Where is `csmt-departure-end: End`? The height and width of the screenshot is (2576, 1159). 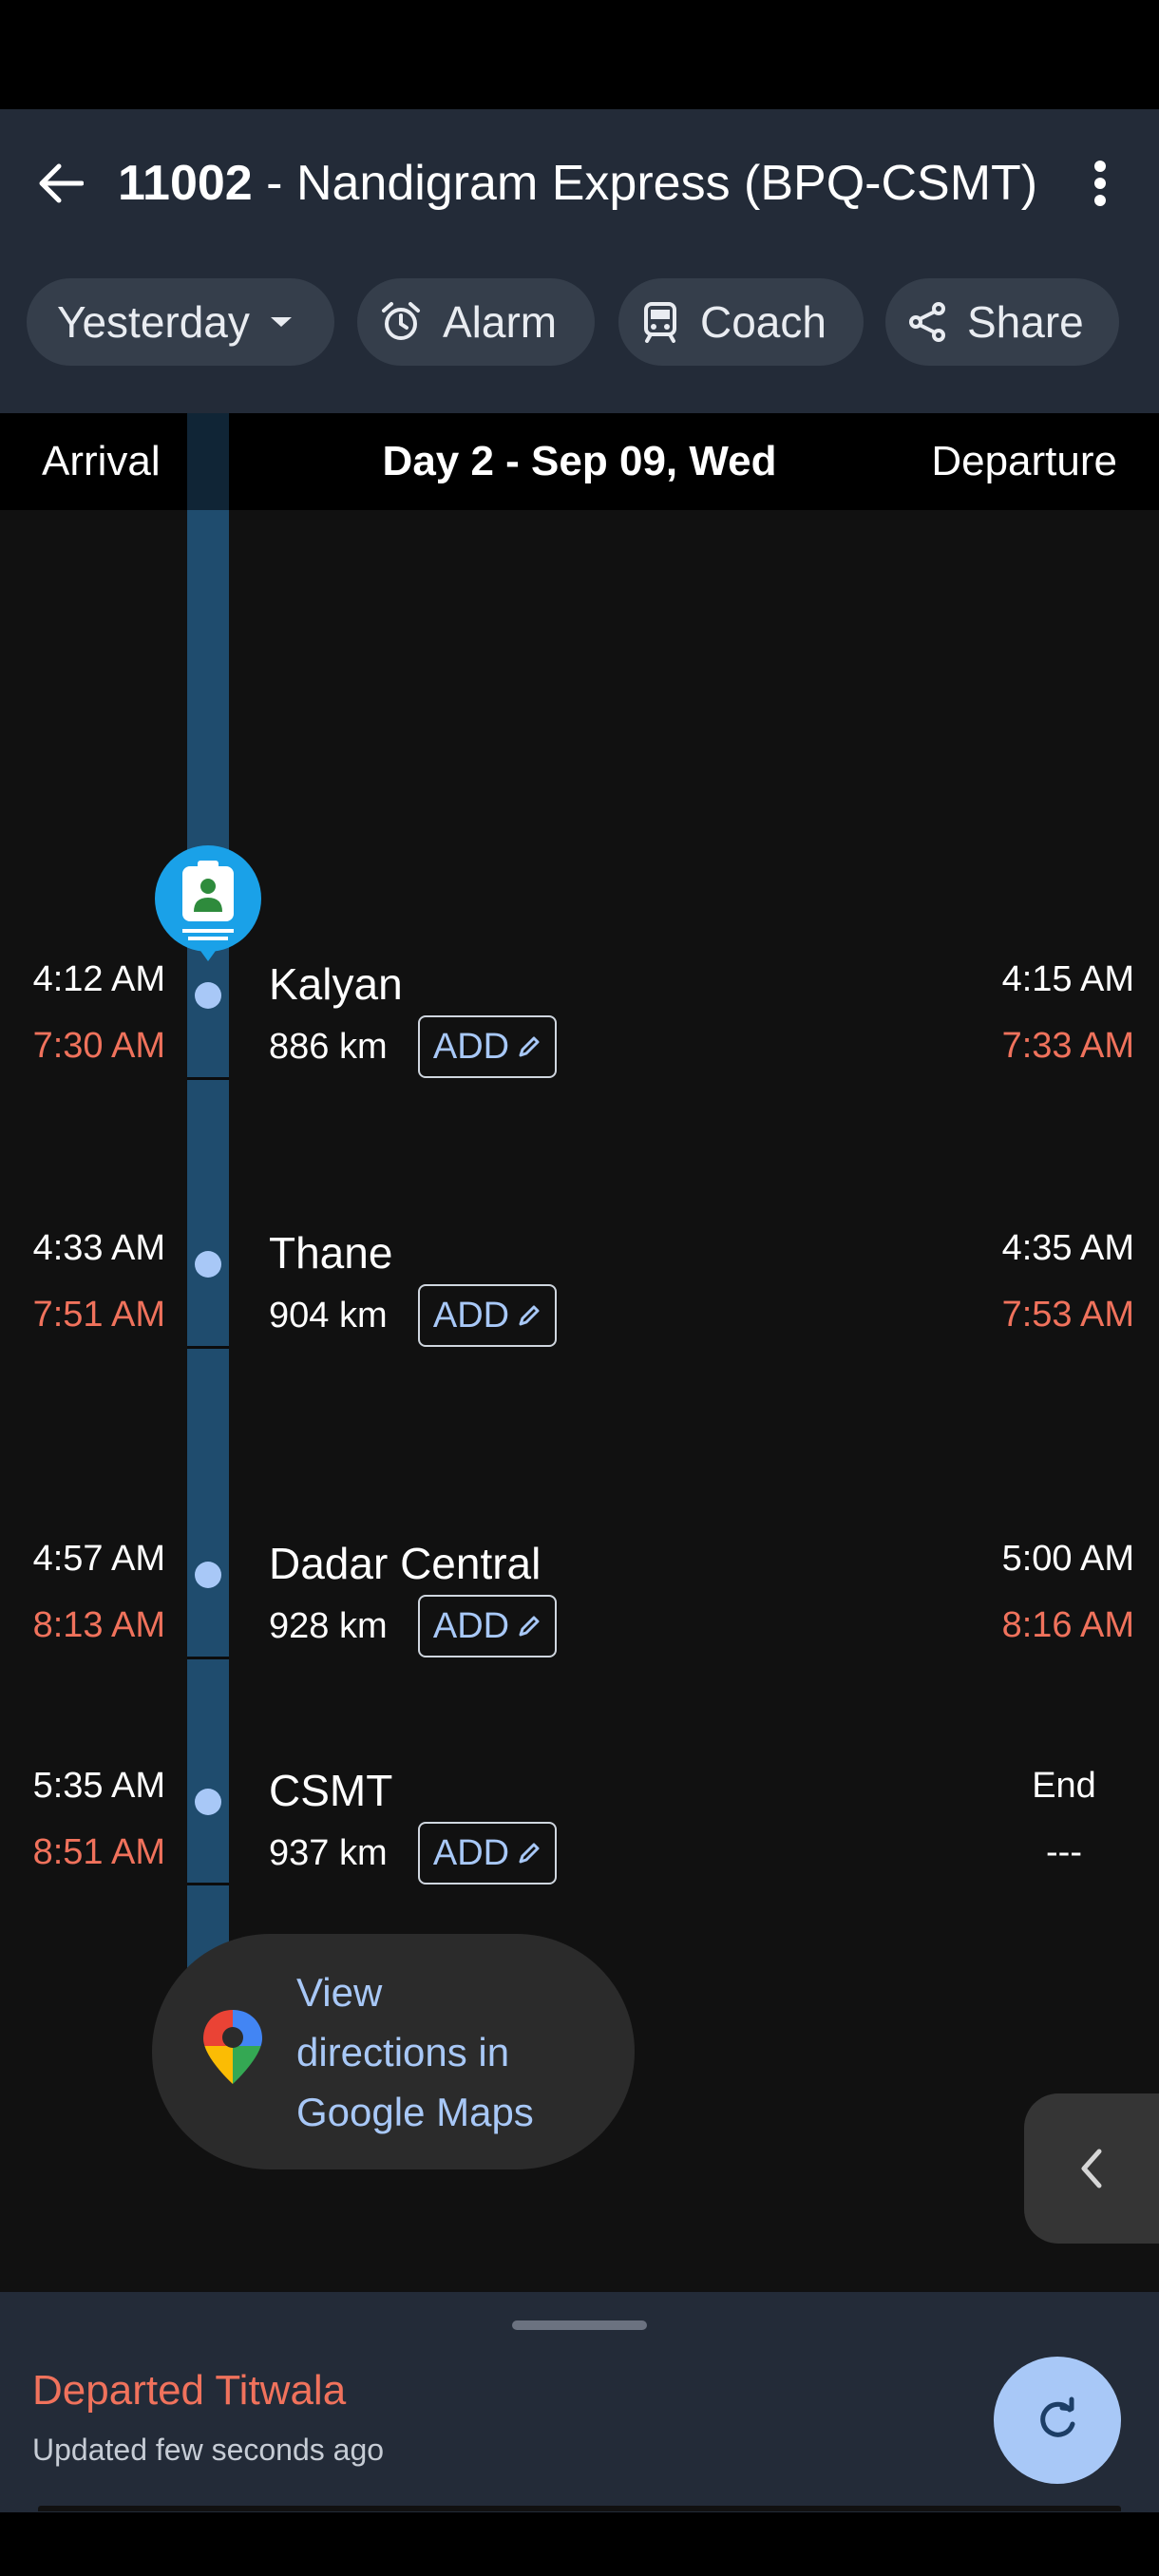
csmt-departure-end: End is located at coordinates (1064, 1786).